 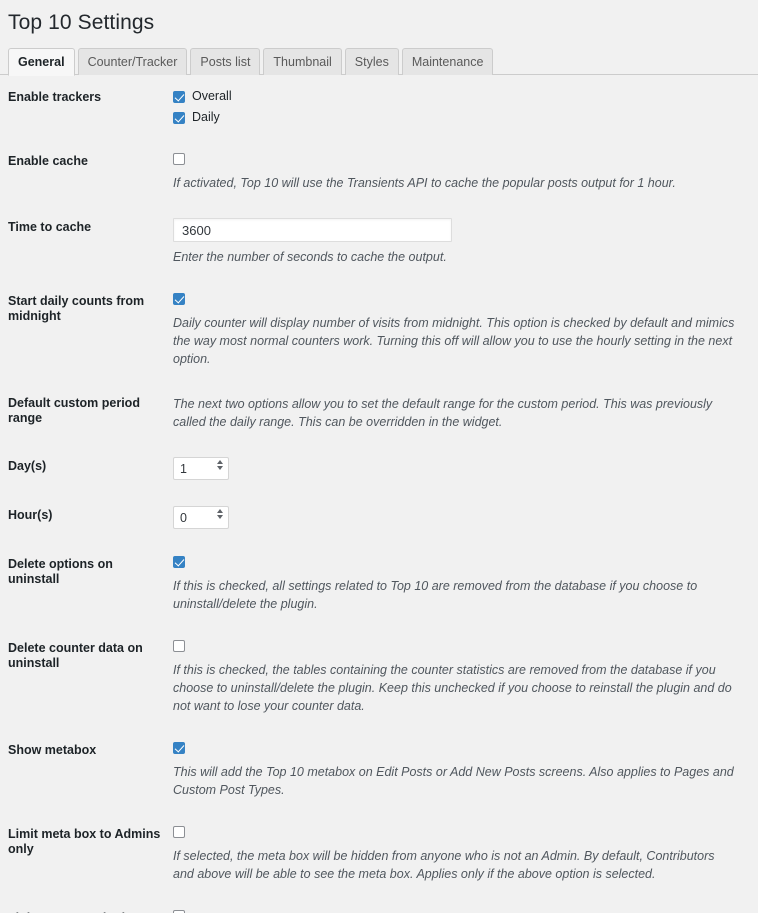 What do you see at coordinates (465, 468) in the screenshot?
I see `field-days` at bounding box center [465, 468].